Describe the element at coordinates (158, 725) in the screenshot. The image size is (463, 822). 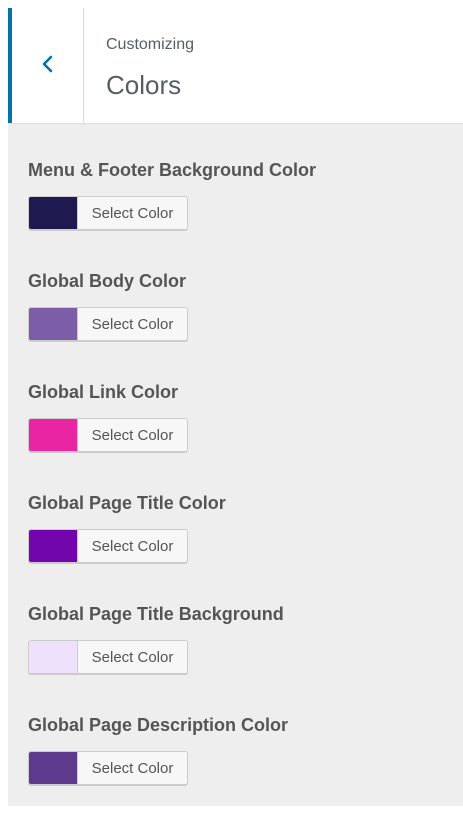
I see `control-label: Global Page Description Color` at that location.